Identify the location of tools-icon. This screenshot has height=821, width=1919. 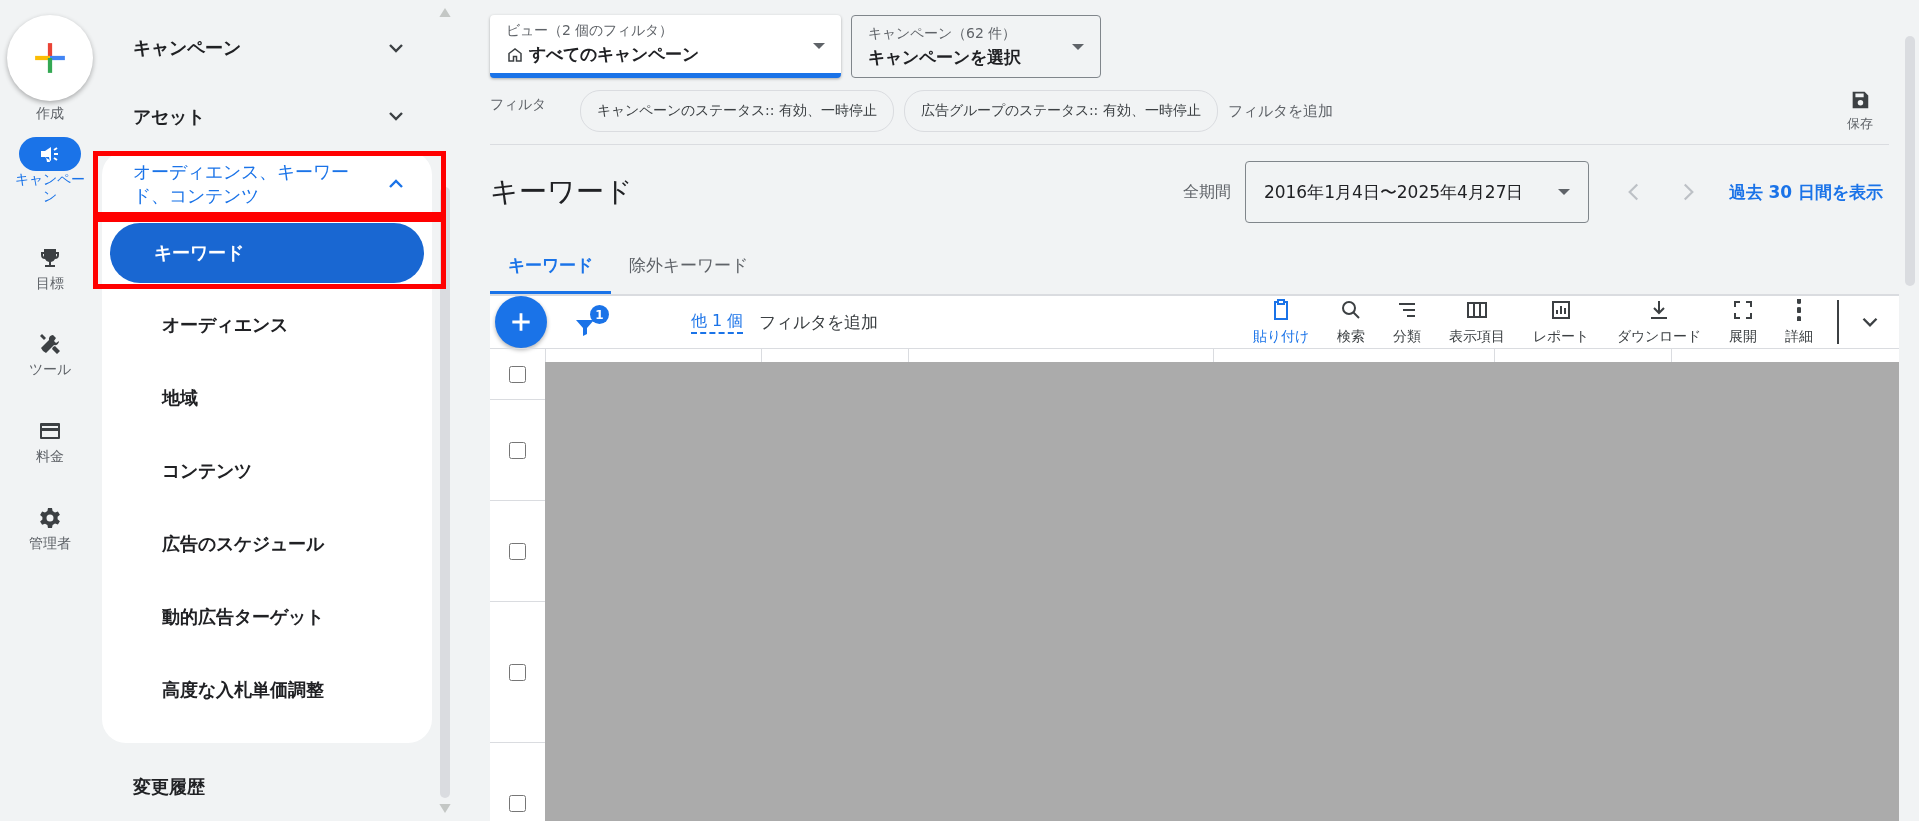
(50, 344).